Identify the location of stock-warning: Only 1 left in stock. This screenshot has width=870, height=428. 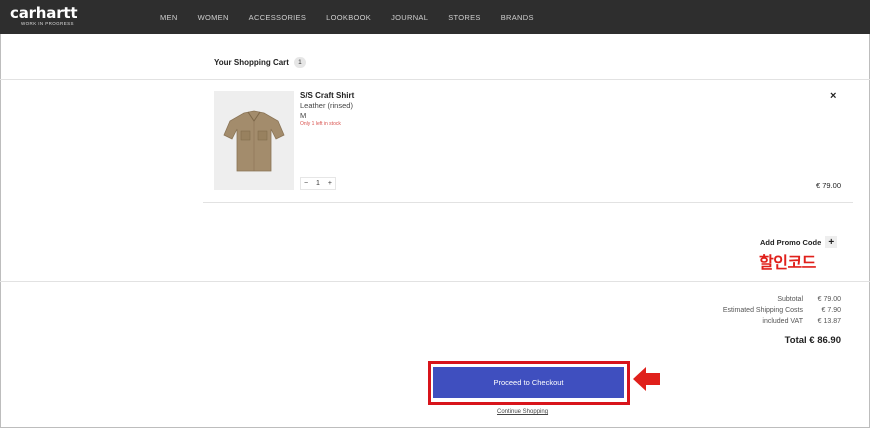
(320, 124).